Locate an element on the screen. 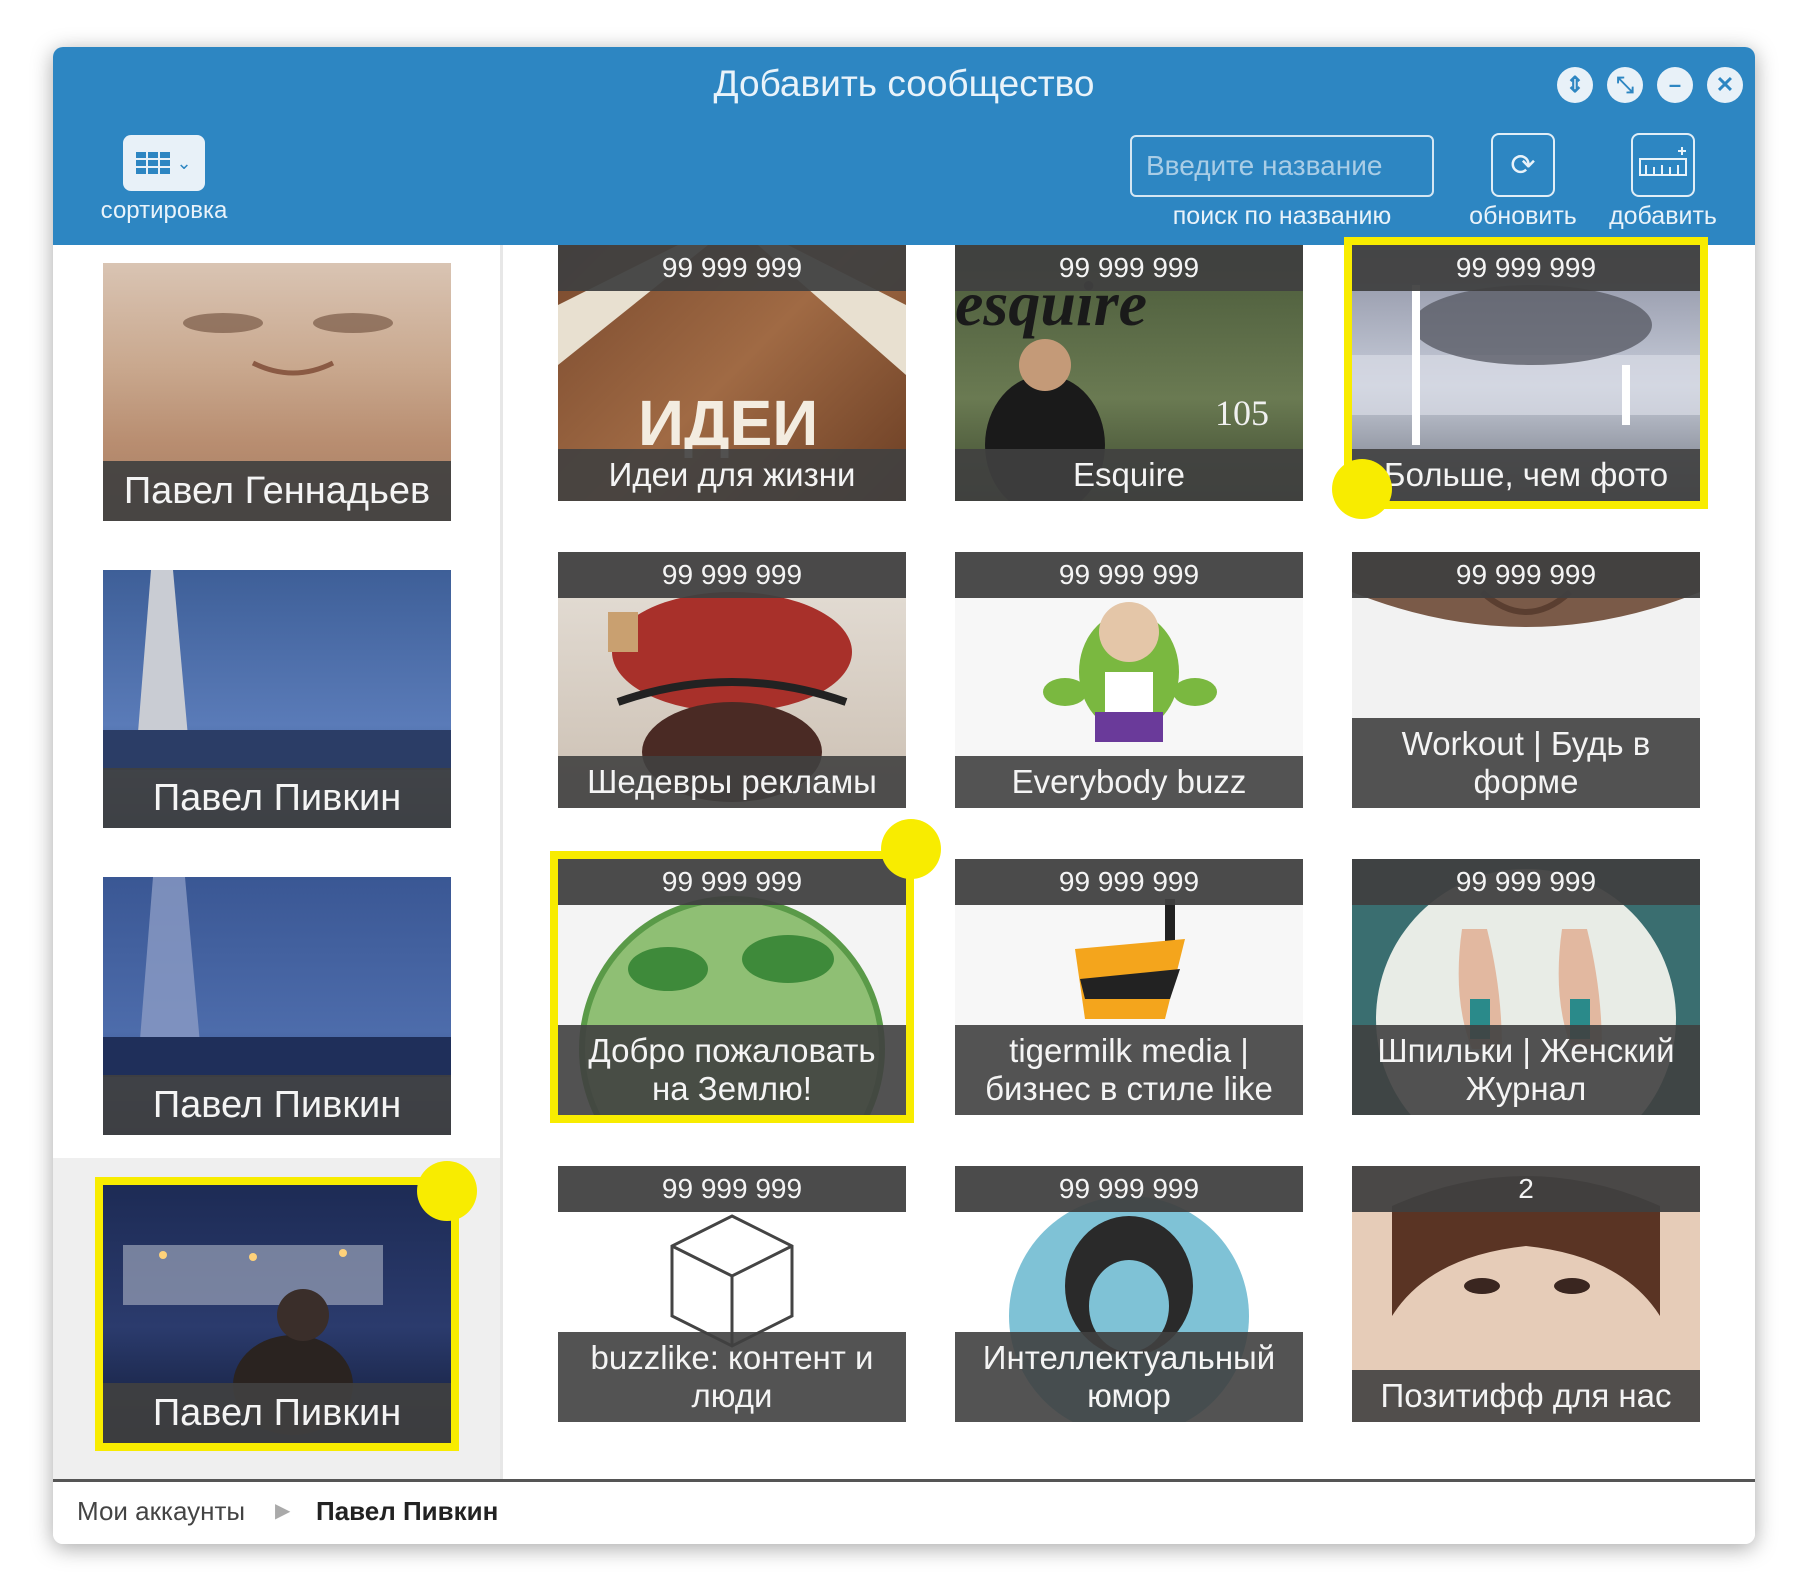 This screenshot has height=1588, width=1796. sort-button: ⌄ is located at coordinates (164, 163).